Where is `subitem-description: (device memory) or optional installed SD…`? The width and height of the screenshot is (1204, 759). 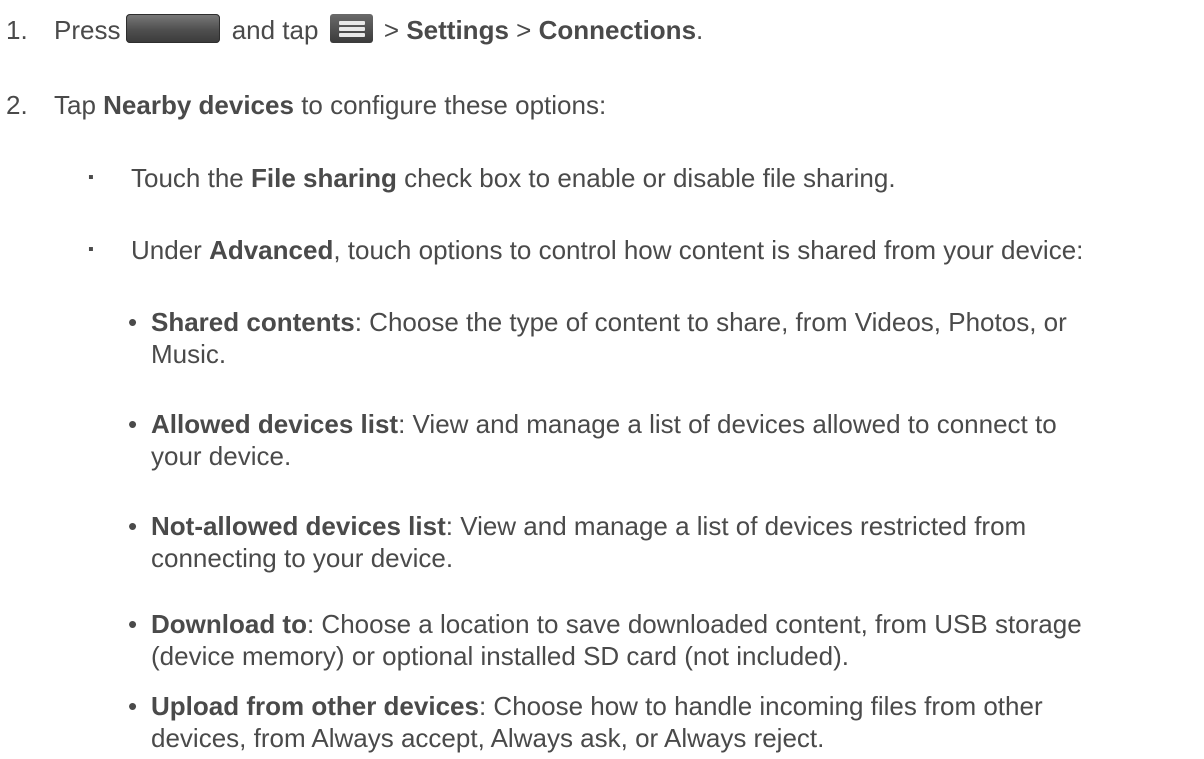
subitem-description: (device memory) or optional installed SD… is located at coordinates (500, 656).